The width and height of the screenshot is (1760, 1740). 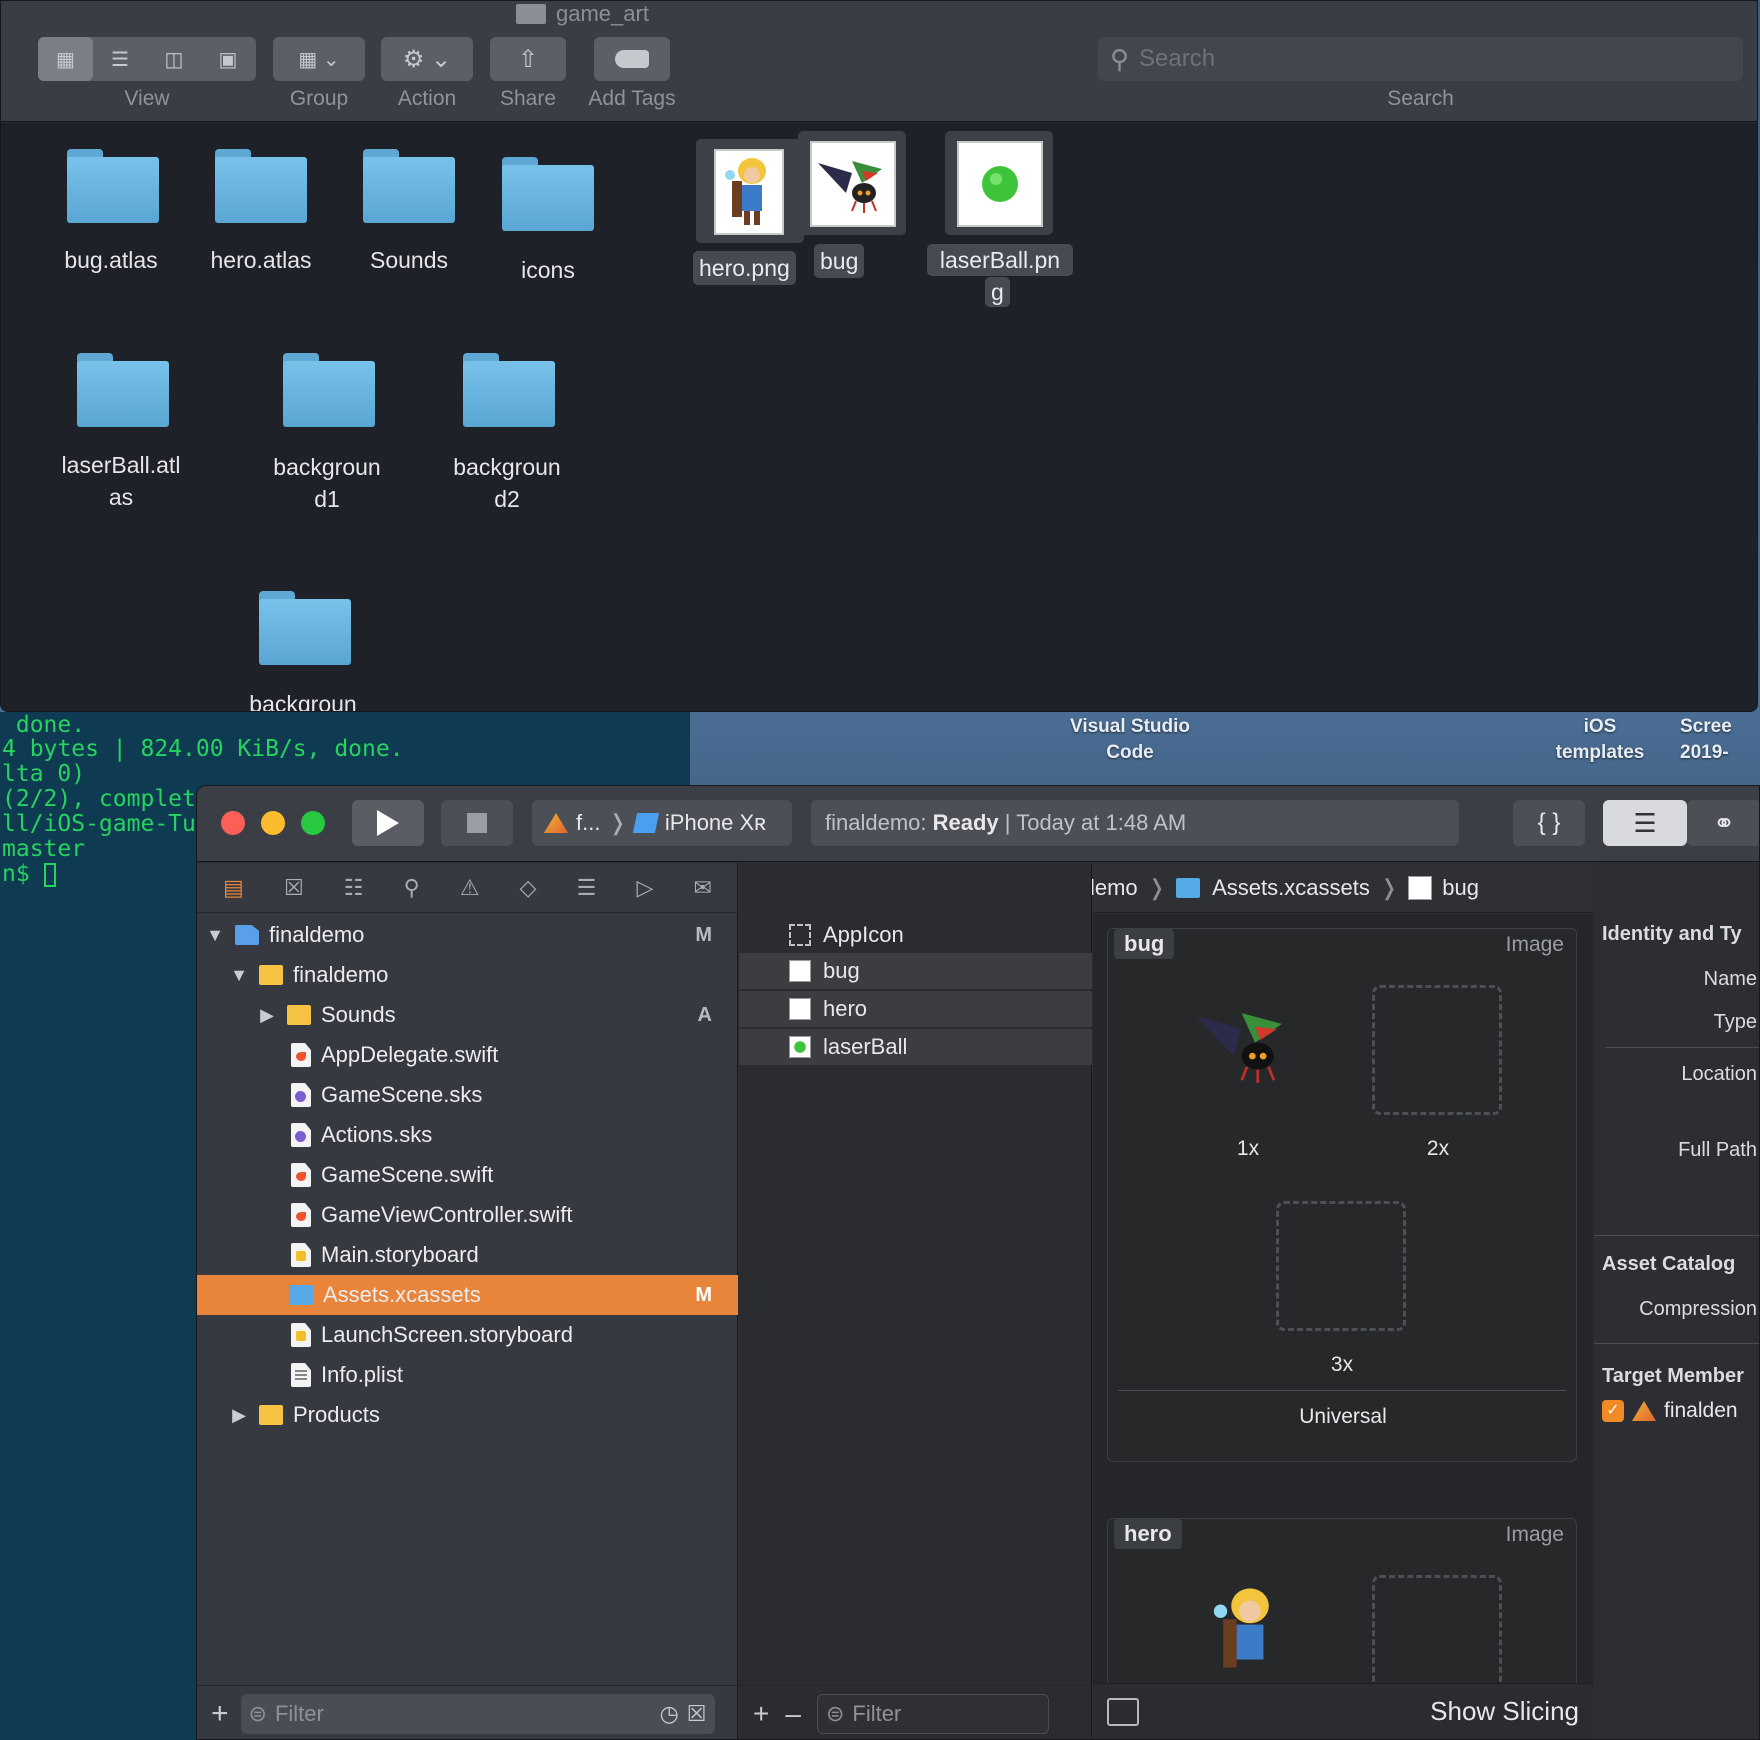 I want to click on file-label: laserBall.pn, so click(x=1000, y=260).